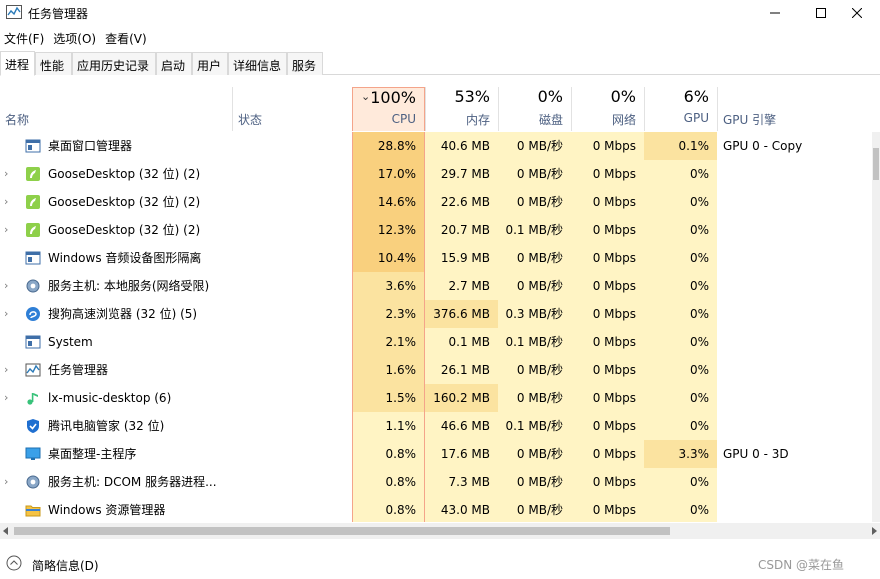 The height and width of the screenshot is (579, 880). What do you see at coordinates (114, 63) in the screenshot?
I see `tab-app-history: 应用历史记录` at bounding box center [114, 63].